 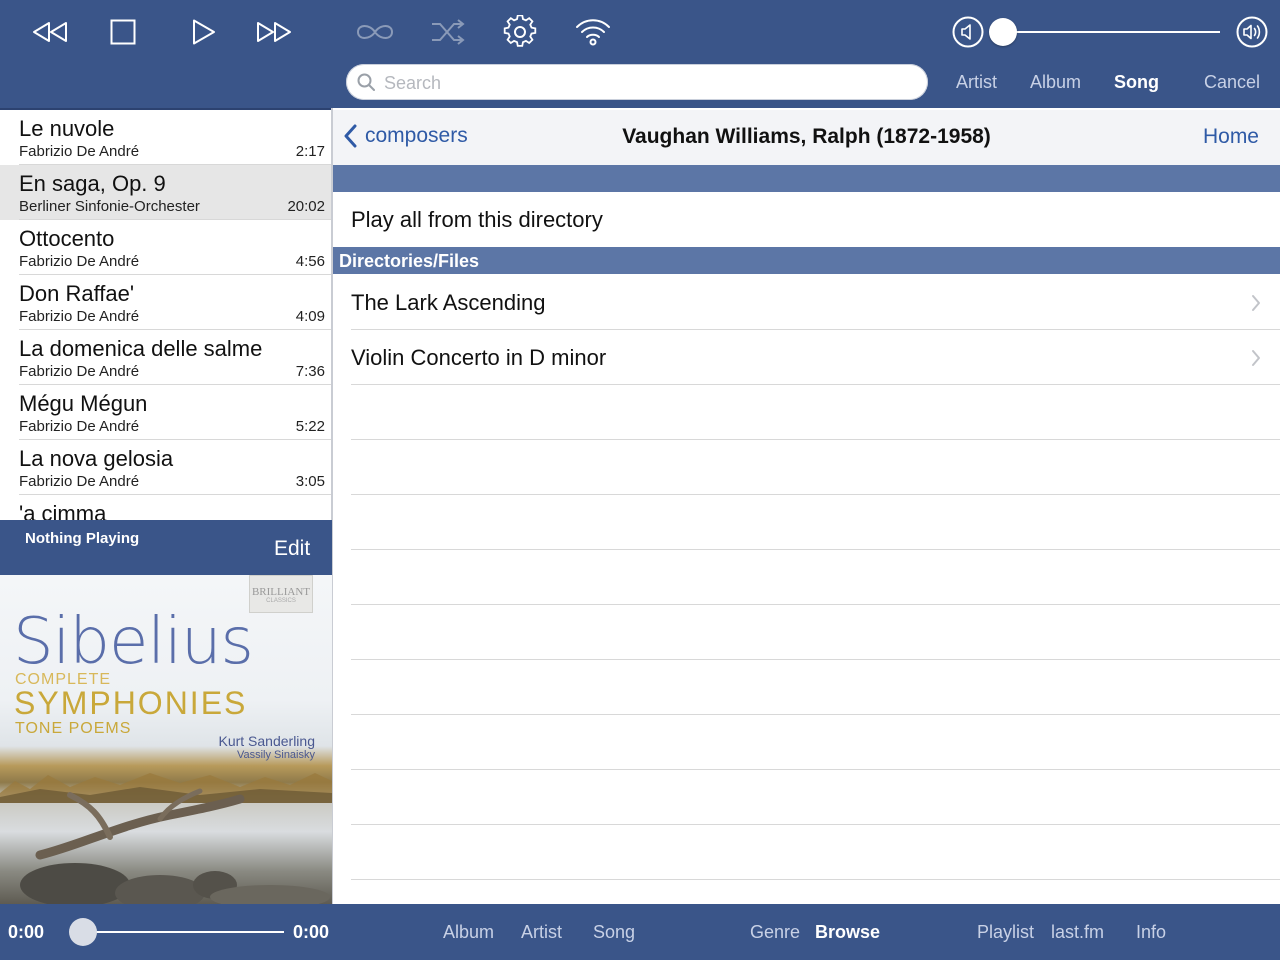 What do you see at coordinates (806, 219) in the screenshot?
I see `play-all-row: Play all from this directory` at bounding box center [806, 219].